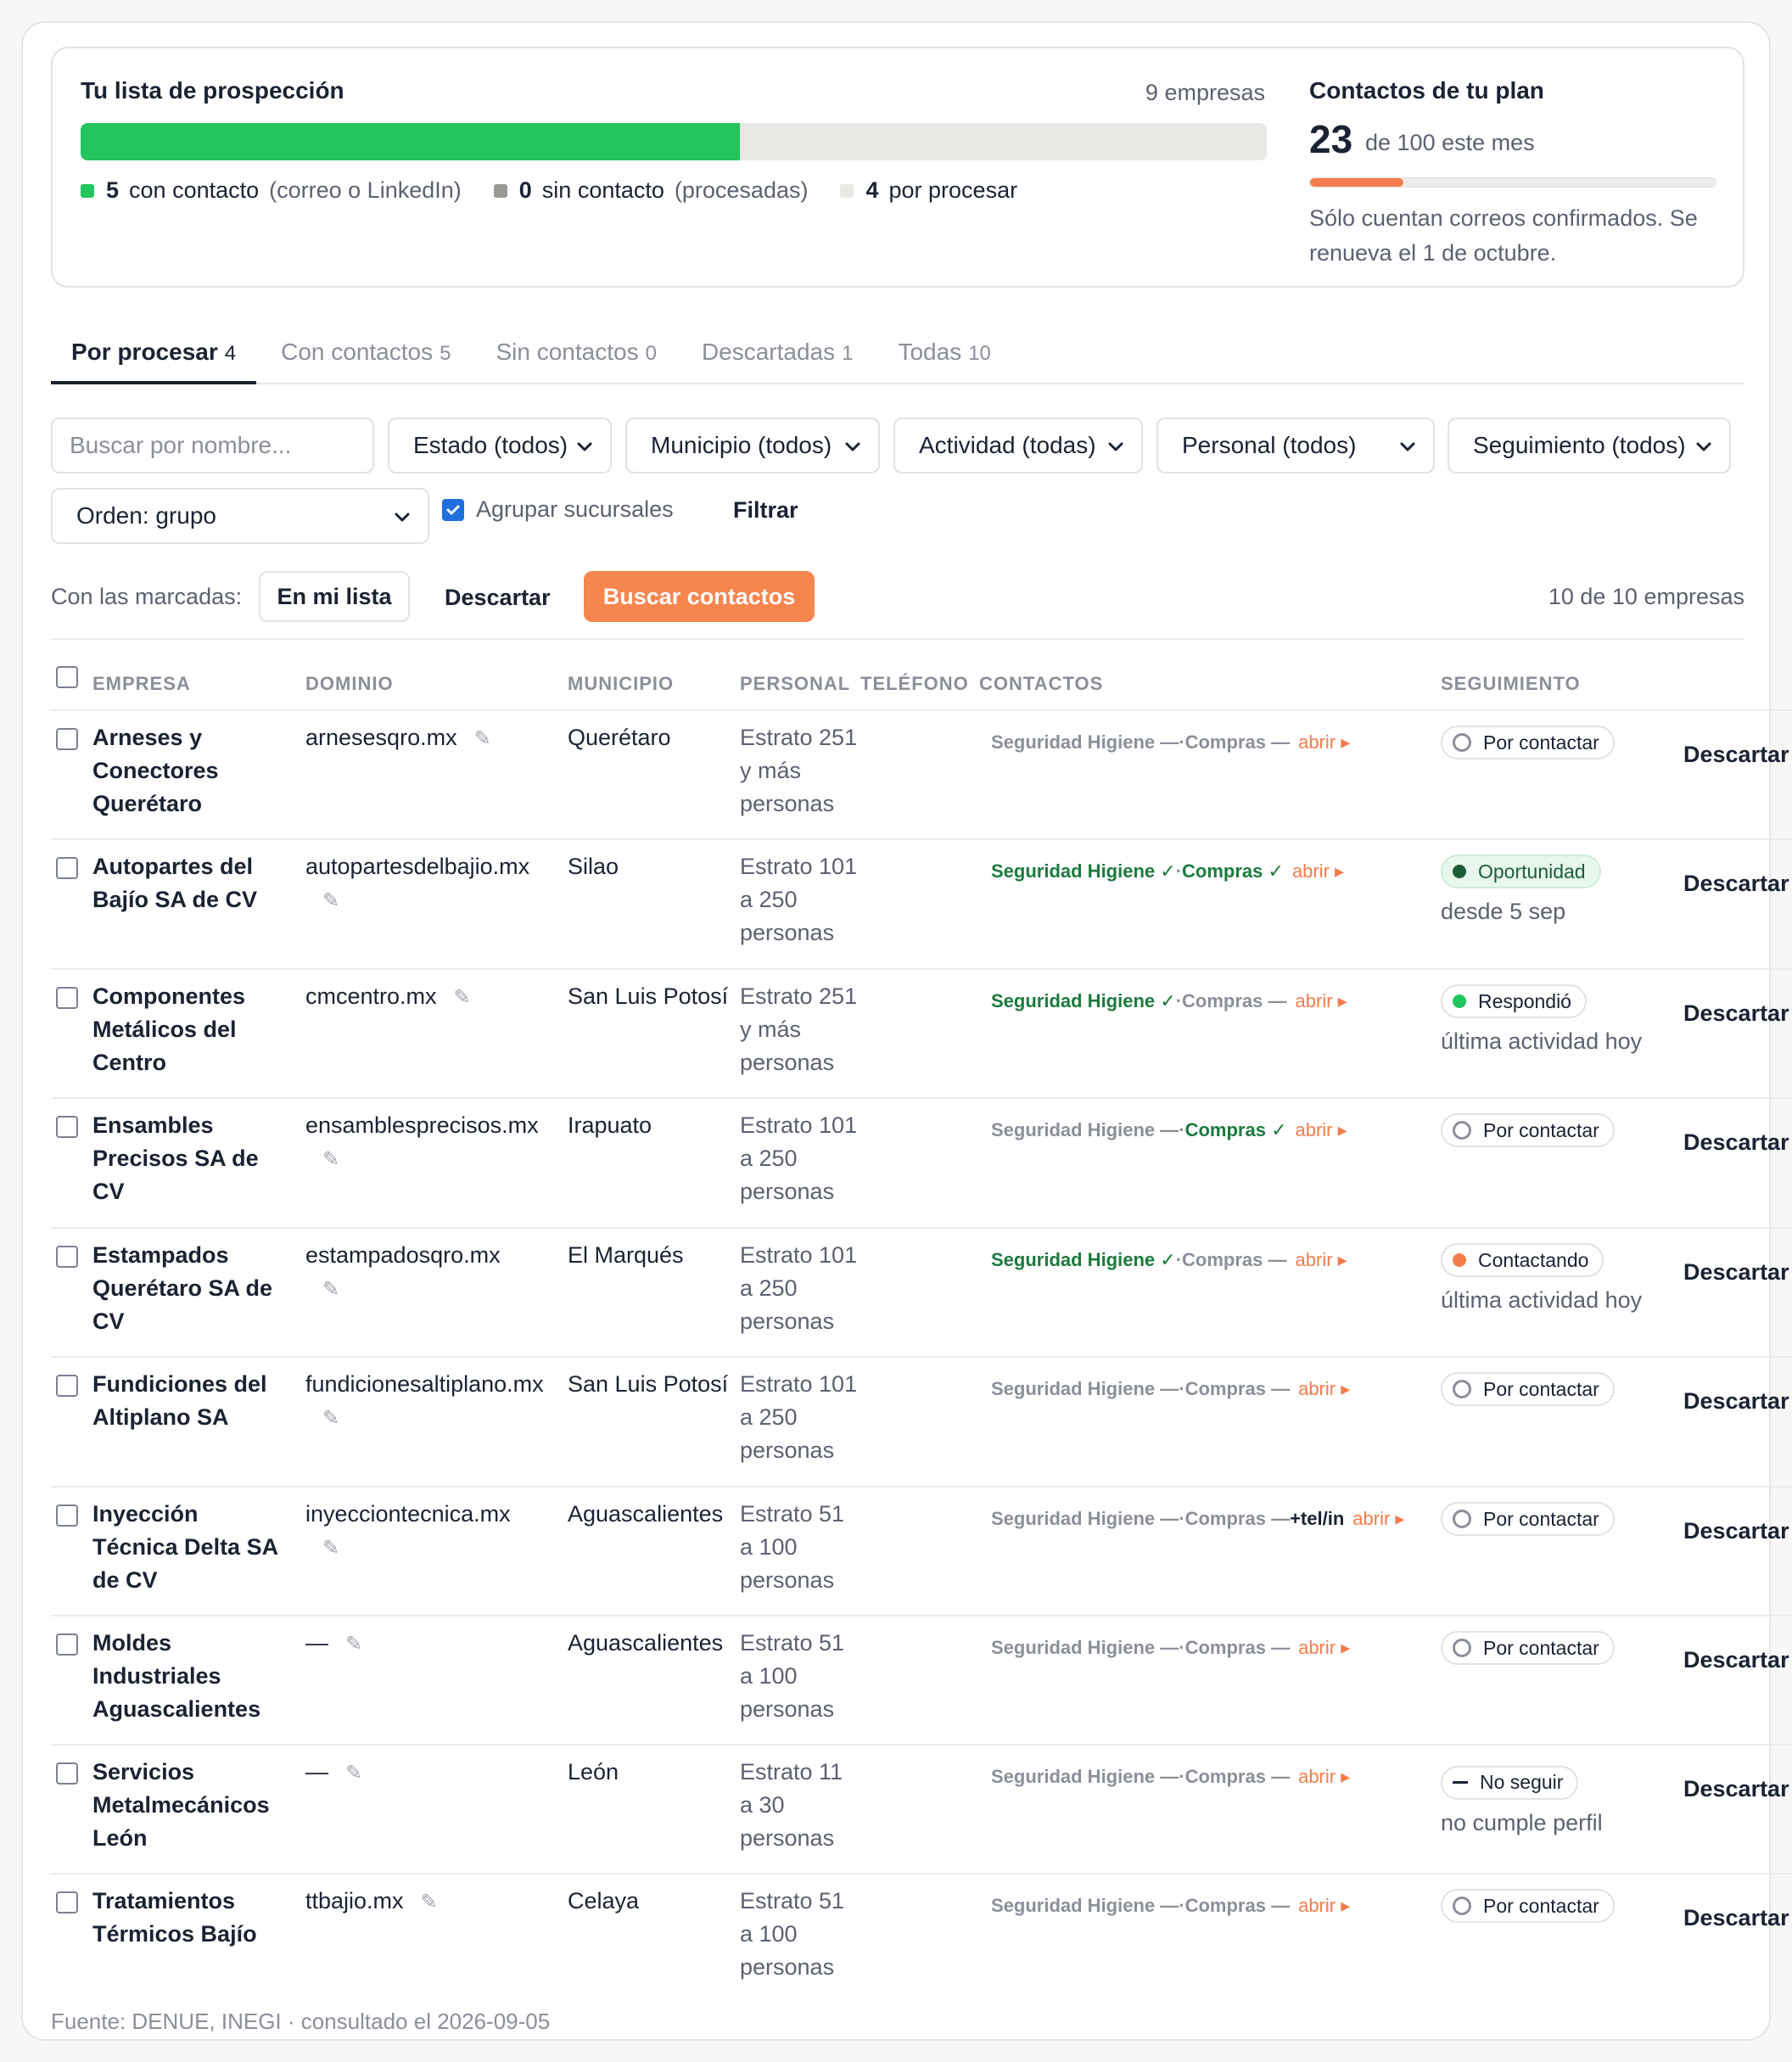  I want to click on personal-select-value: Personal (todos), so click(1270, 445).